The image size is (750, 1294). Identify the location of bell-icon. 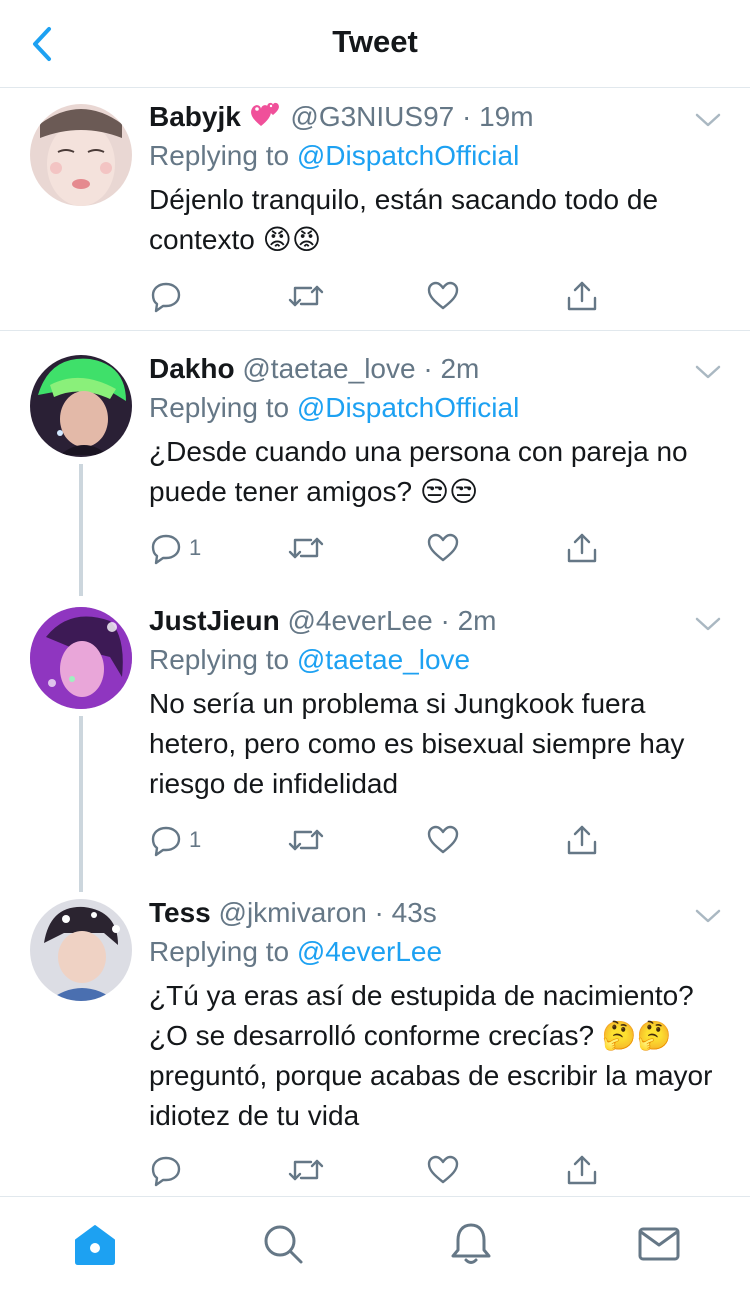
(471, 1243).